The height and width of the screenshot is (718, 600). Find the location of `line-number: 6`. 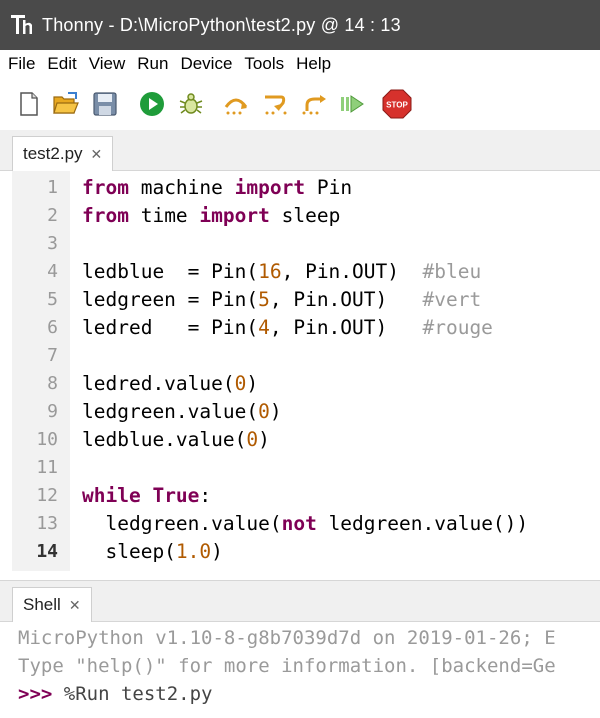

line-number: 6 is located at coordinates (52, 327).